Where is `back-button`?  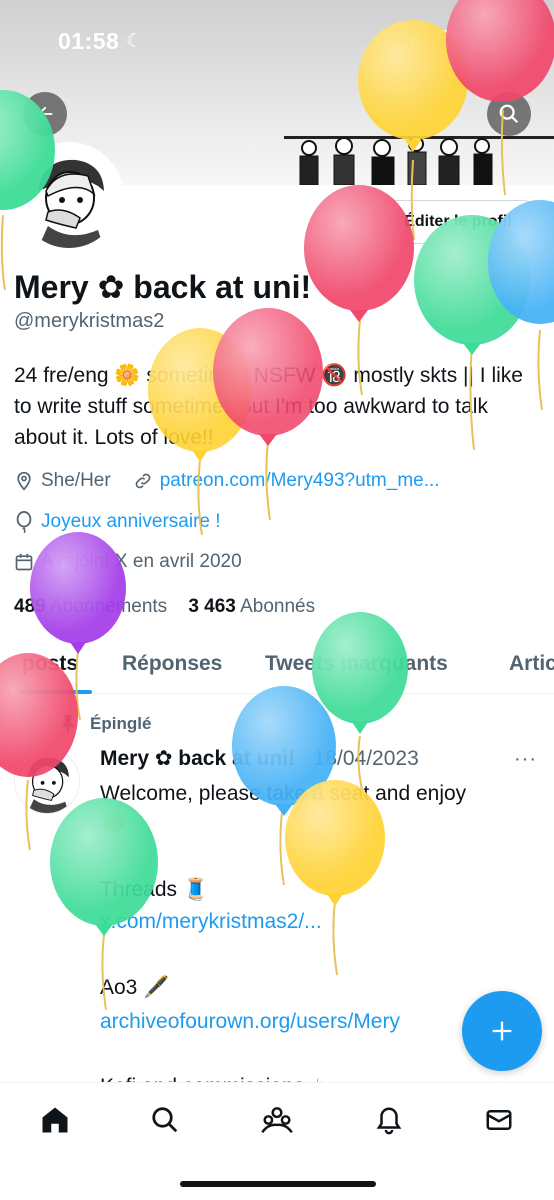
back-button is located at coordinates (45, 114).